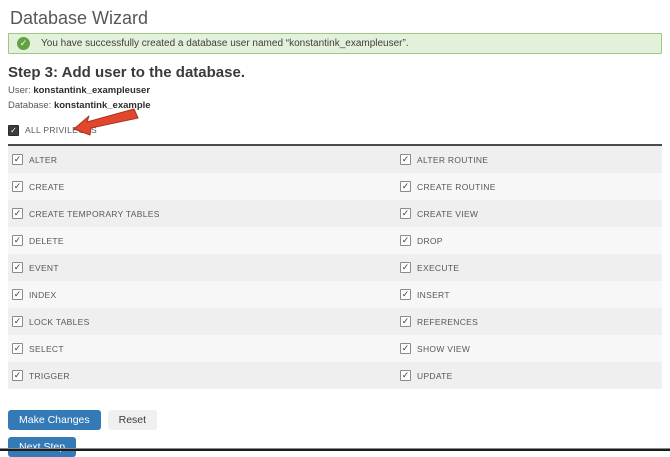 This screenshot has width=670, height=457. Describe the element at coordinates (204, 375) in the screenshot. I see `privilege-cell: ✓ TRIGGER` at that location.